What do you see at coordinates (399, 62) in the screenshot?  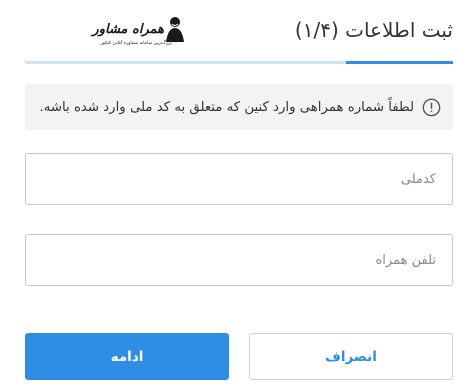 I see `progress-fill` at bounding box center [399, 62].